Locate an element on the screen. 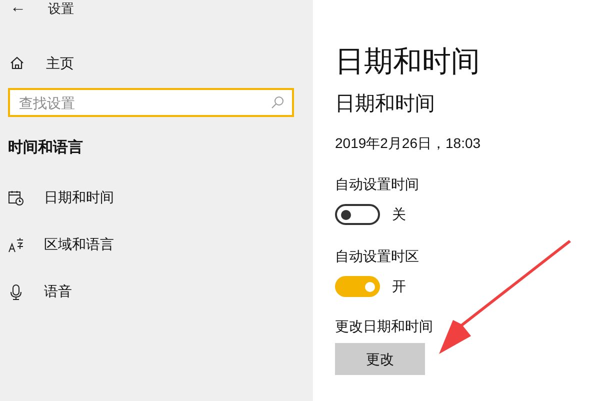 This screenshot has width=598, height=401. window-title: 设置 is located at coordinates (61, 8).